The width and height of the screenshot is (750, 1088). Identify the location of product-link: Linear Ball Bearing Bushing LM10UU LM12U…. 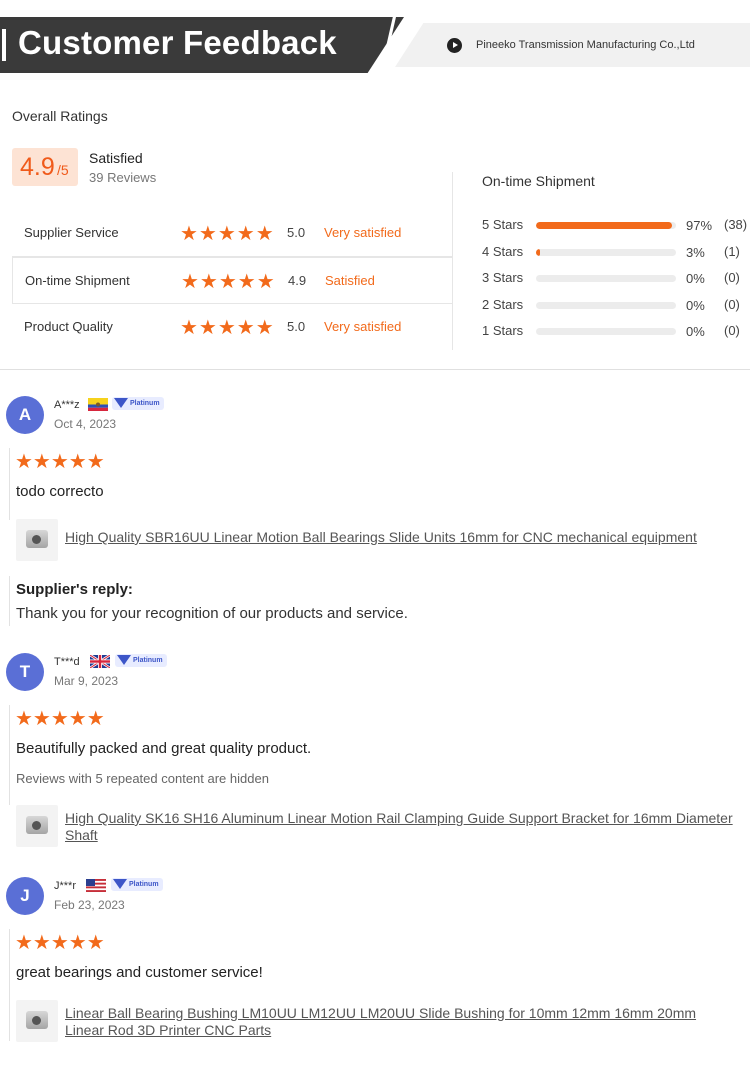
(401, 1022).